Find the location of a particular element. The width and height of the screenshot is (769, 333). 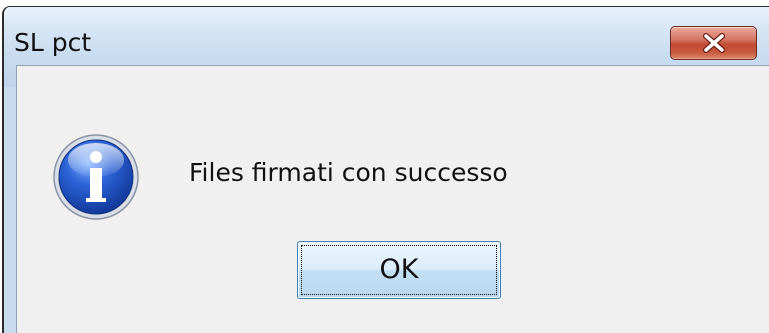

ok-button-label: OK is located at coordinates (399, 269).